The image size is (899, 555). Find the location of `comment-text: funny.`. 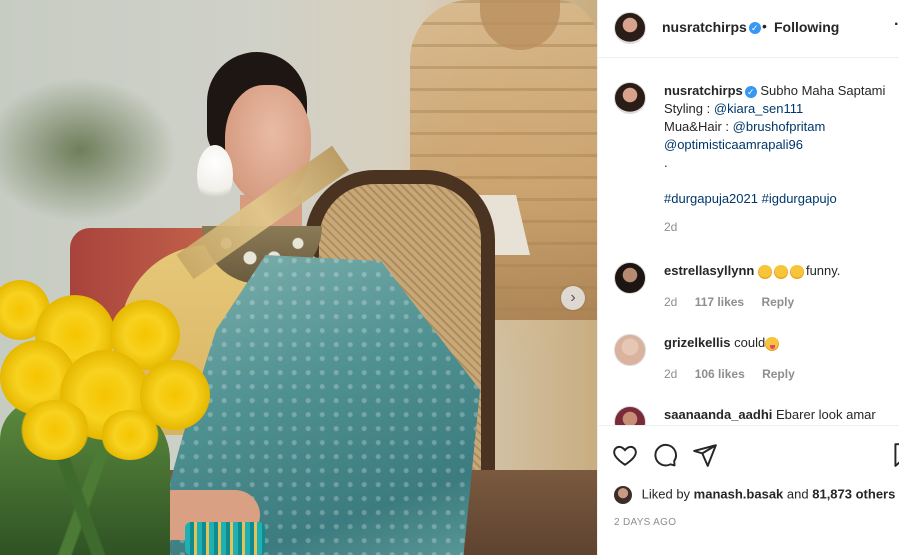

comment-text: funny. is located at coordinates (823, 270).